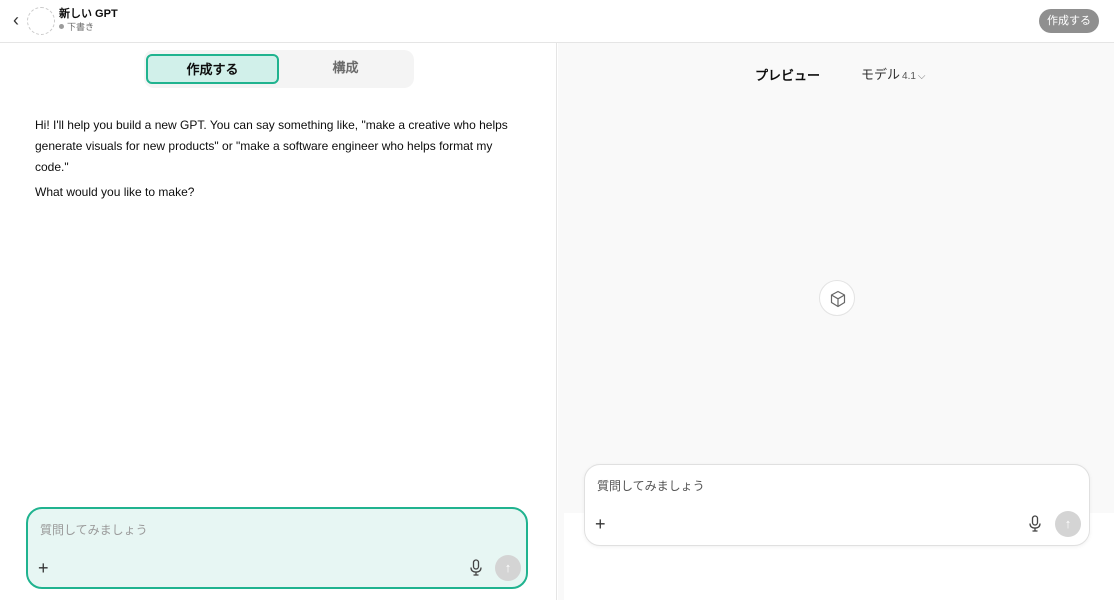 Image resolution: width=1114 pixels, height=600 pixels. Describe the element at coordinates (345, 69) in the screenshot. I see `tab-configure: 構成` at that location.